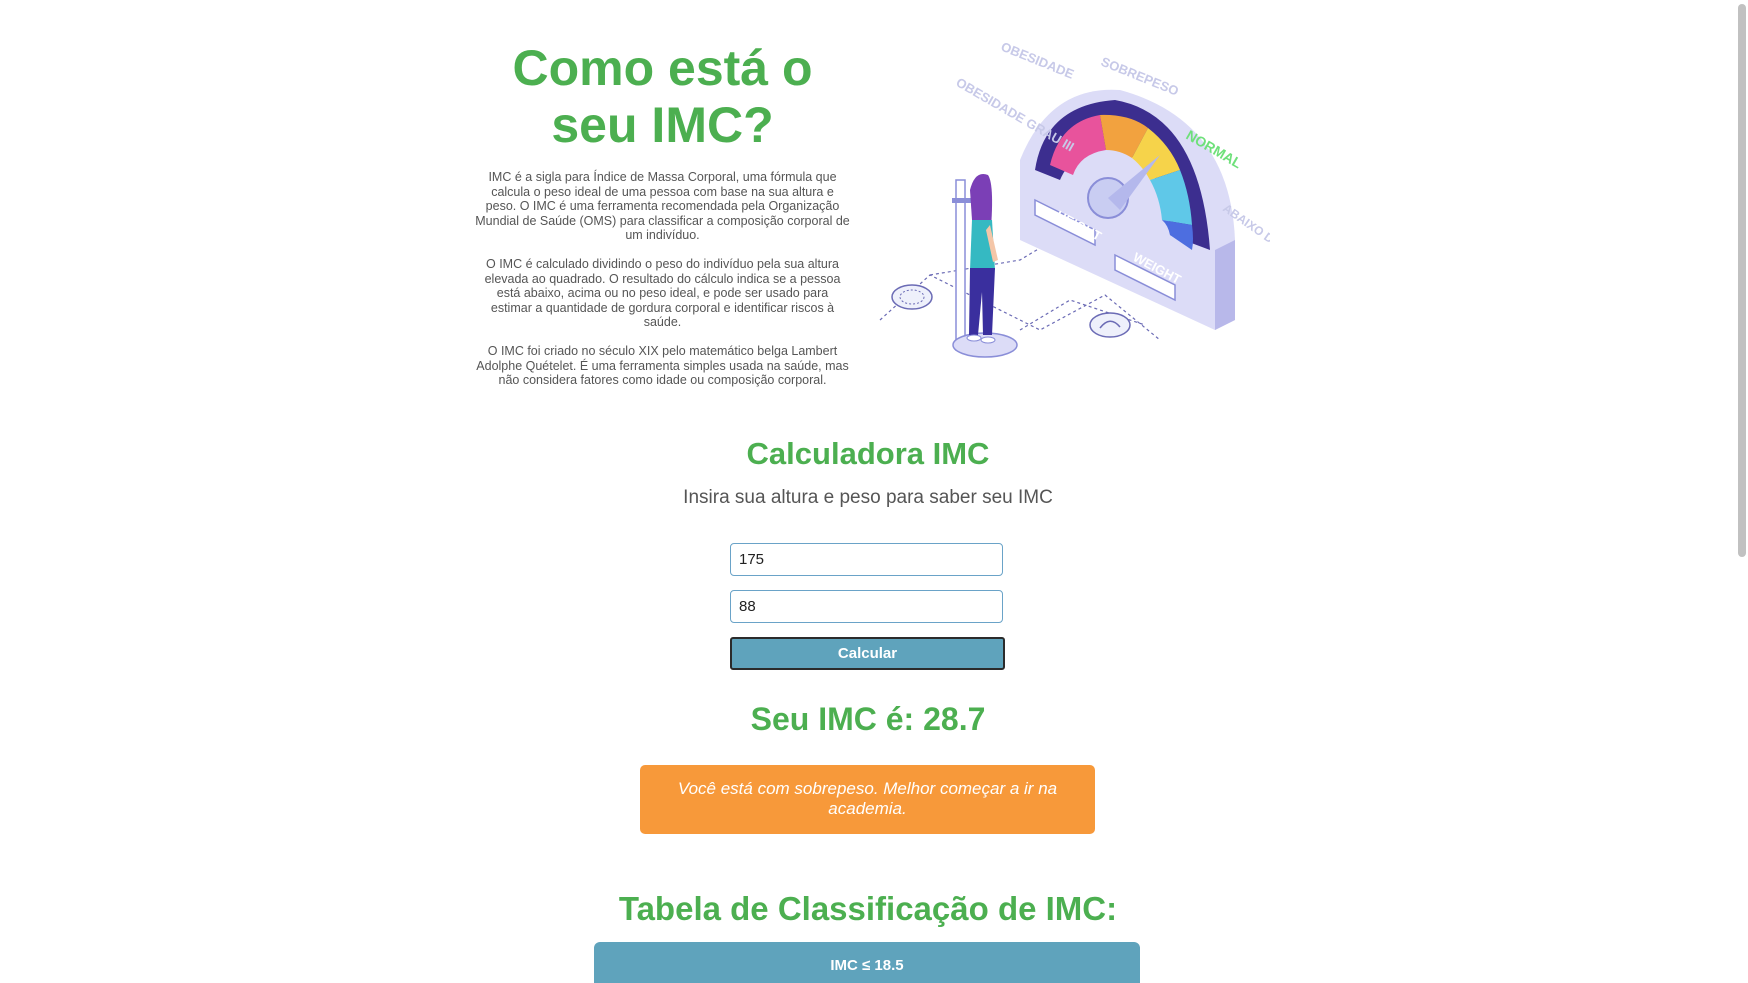 The image size is (1748, 983). Describe the element at coordinates (912, 297) in the screenshot. I see `floor-scale-icon` at that location.